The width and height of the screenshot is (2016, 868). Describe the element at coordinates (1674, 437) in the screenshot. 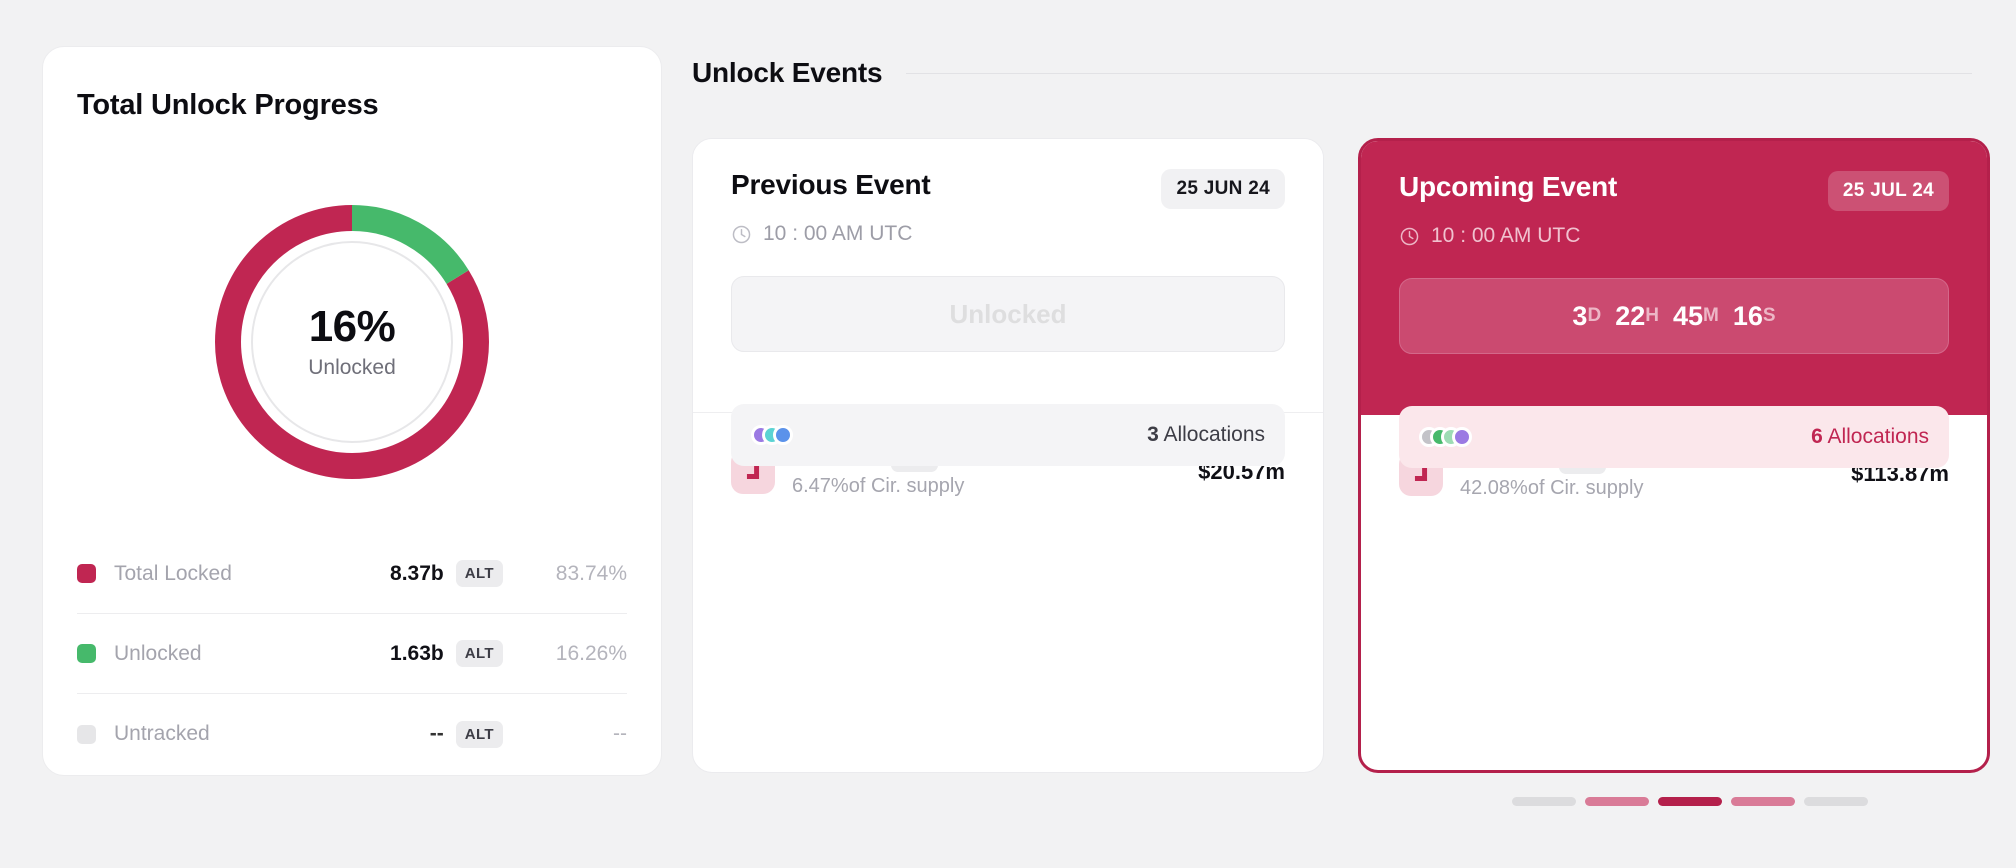

I see `upcoming-event-allocations-bar: 6 Allocations` at that location.